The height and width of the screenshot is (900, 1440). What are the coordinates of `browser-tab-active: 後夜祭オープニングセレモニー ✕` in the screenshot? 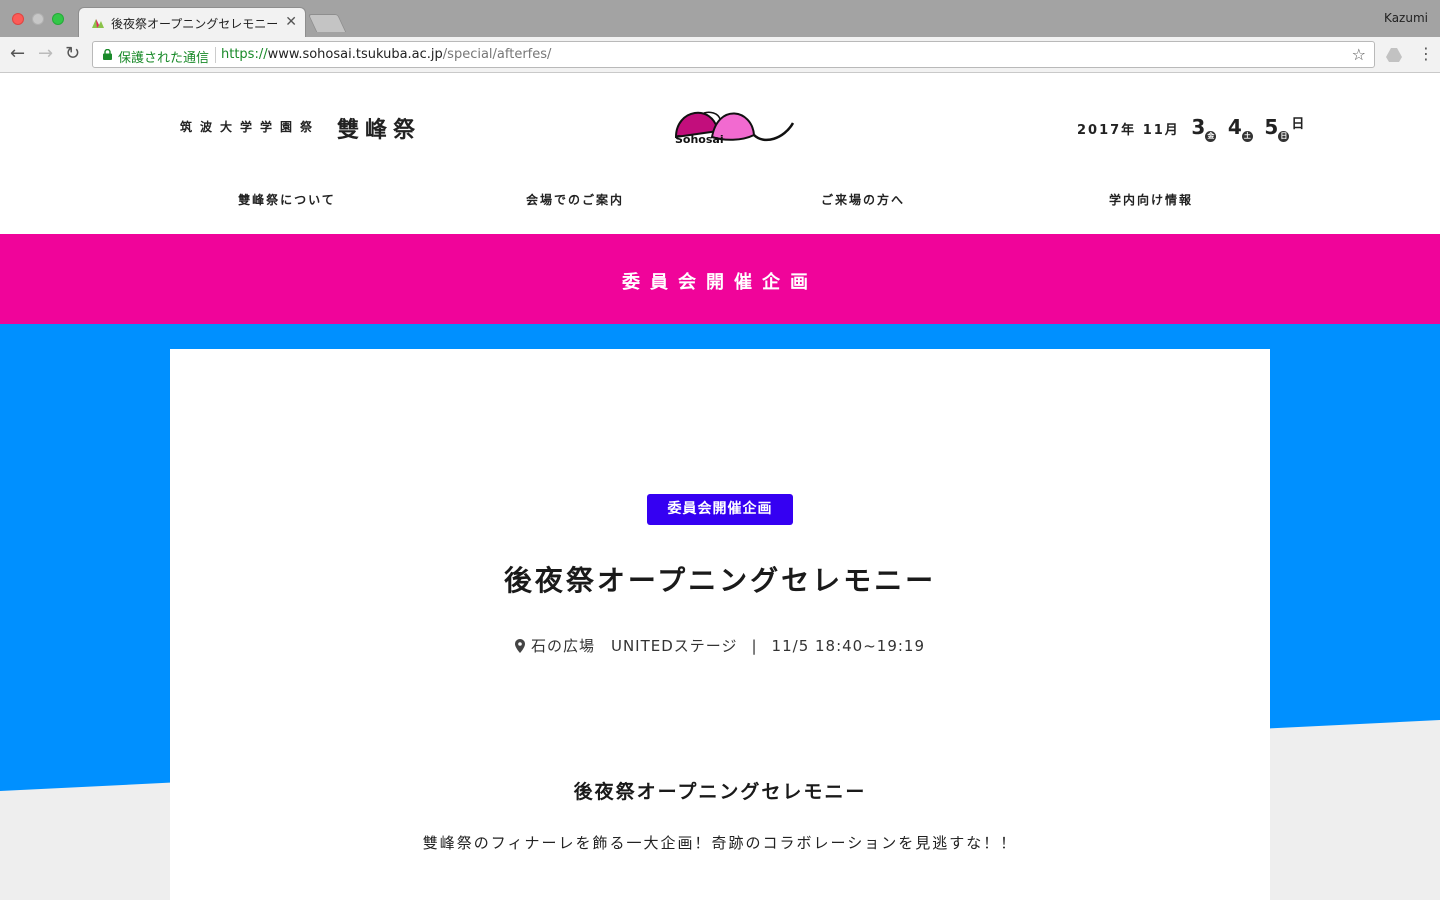 It's located at (192, 22).